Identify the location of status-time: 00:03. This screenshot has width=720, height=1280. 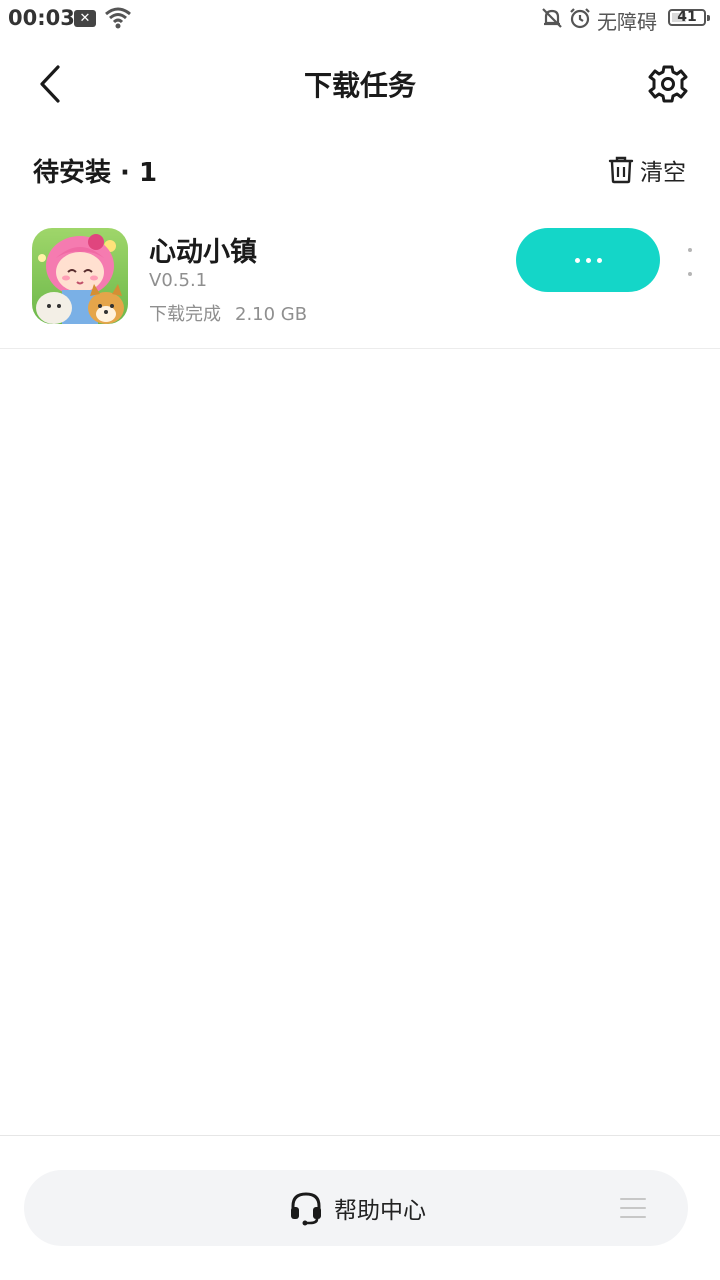
(41, 18).